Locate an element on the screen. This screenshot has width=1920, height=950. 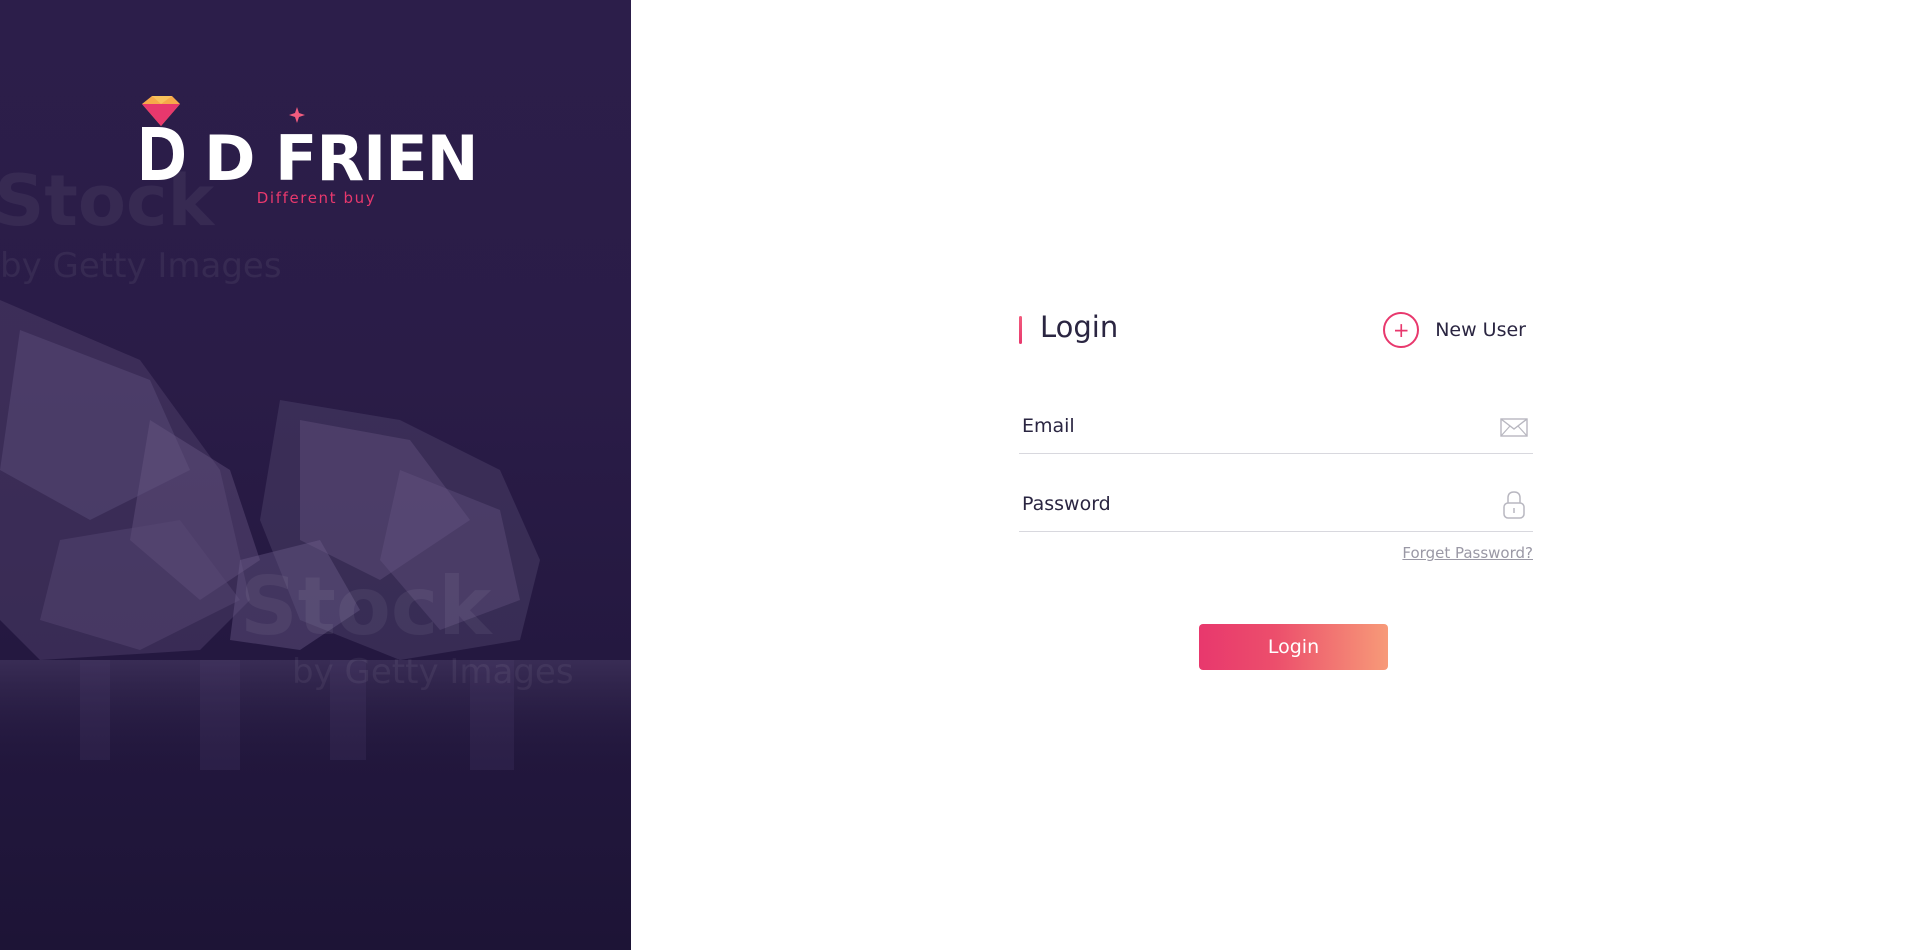
form-header: Login + New User is located at coordinates (1276, 329).